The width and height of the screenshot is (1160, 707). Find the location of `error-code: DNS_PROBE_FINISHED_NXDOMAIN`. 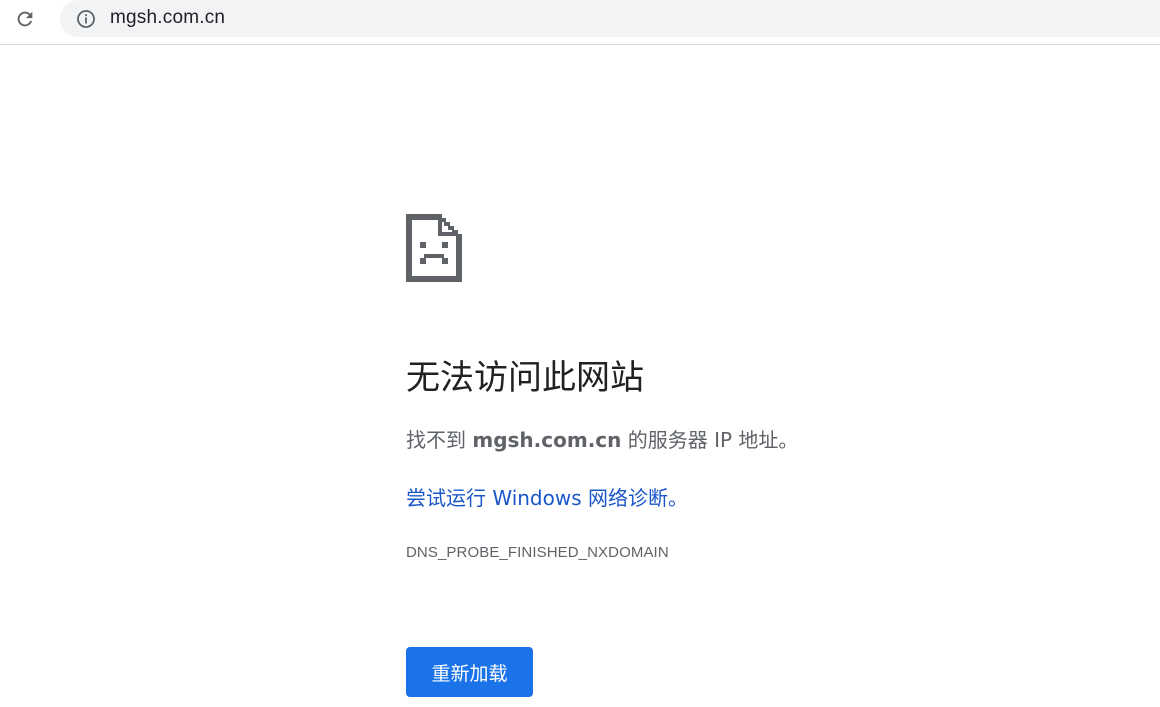

error-code: DNS_PROBE_FINISHED_NXDOMAIN is located at coordinates (537, 552).